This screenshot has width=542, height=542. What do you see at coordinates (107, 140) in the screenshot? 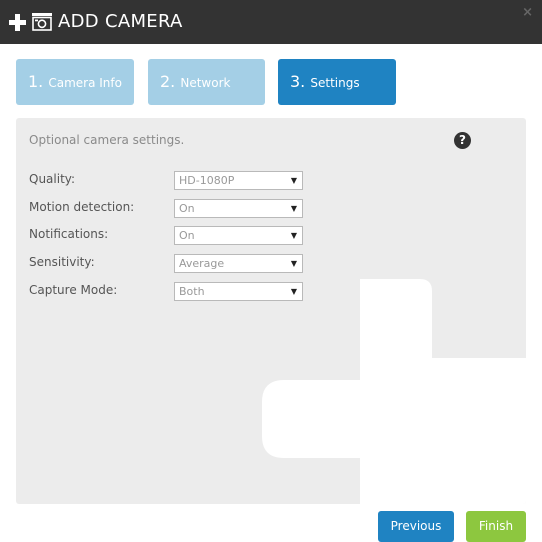
I see `panel-description: Optional camera settings.` at bounding box center [107, 140].